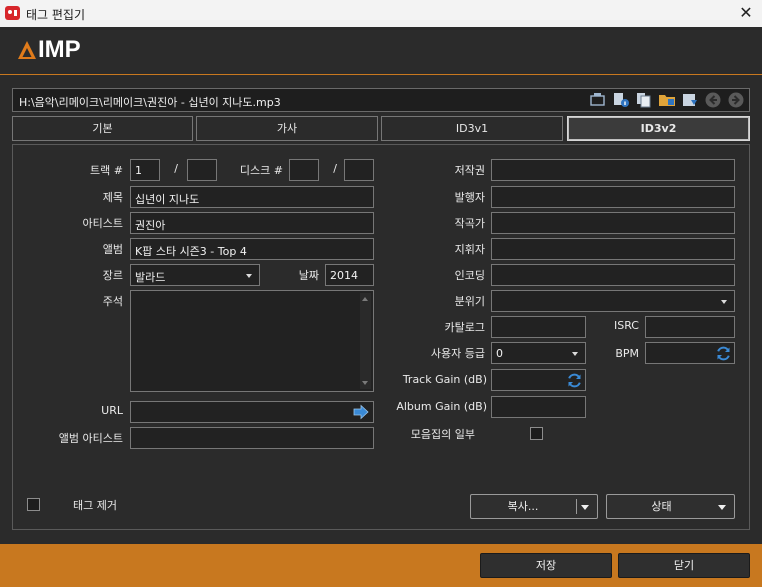  I want to click on close-button: 닫기, so click(684, 565).